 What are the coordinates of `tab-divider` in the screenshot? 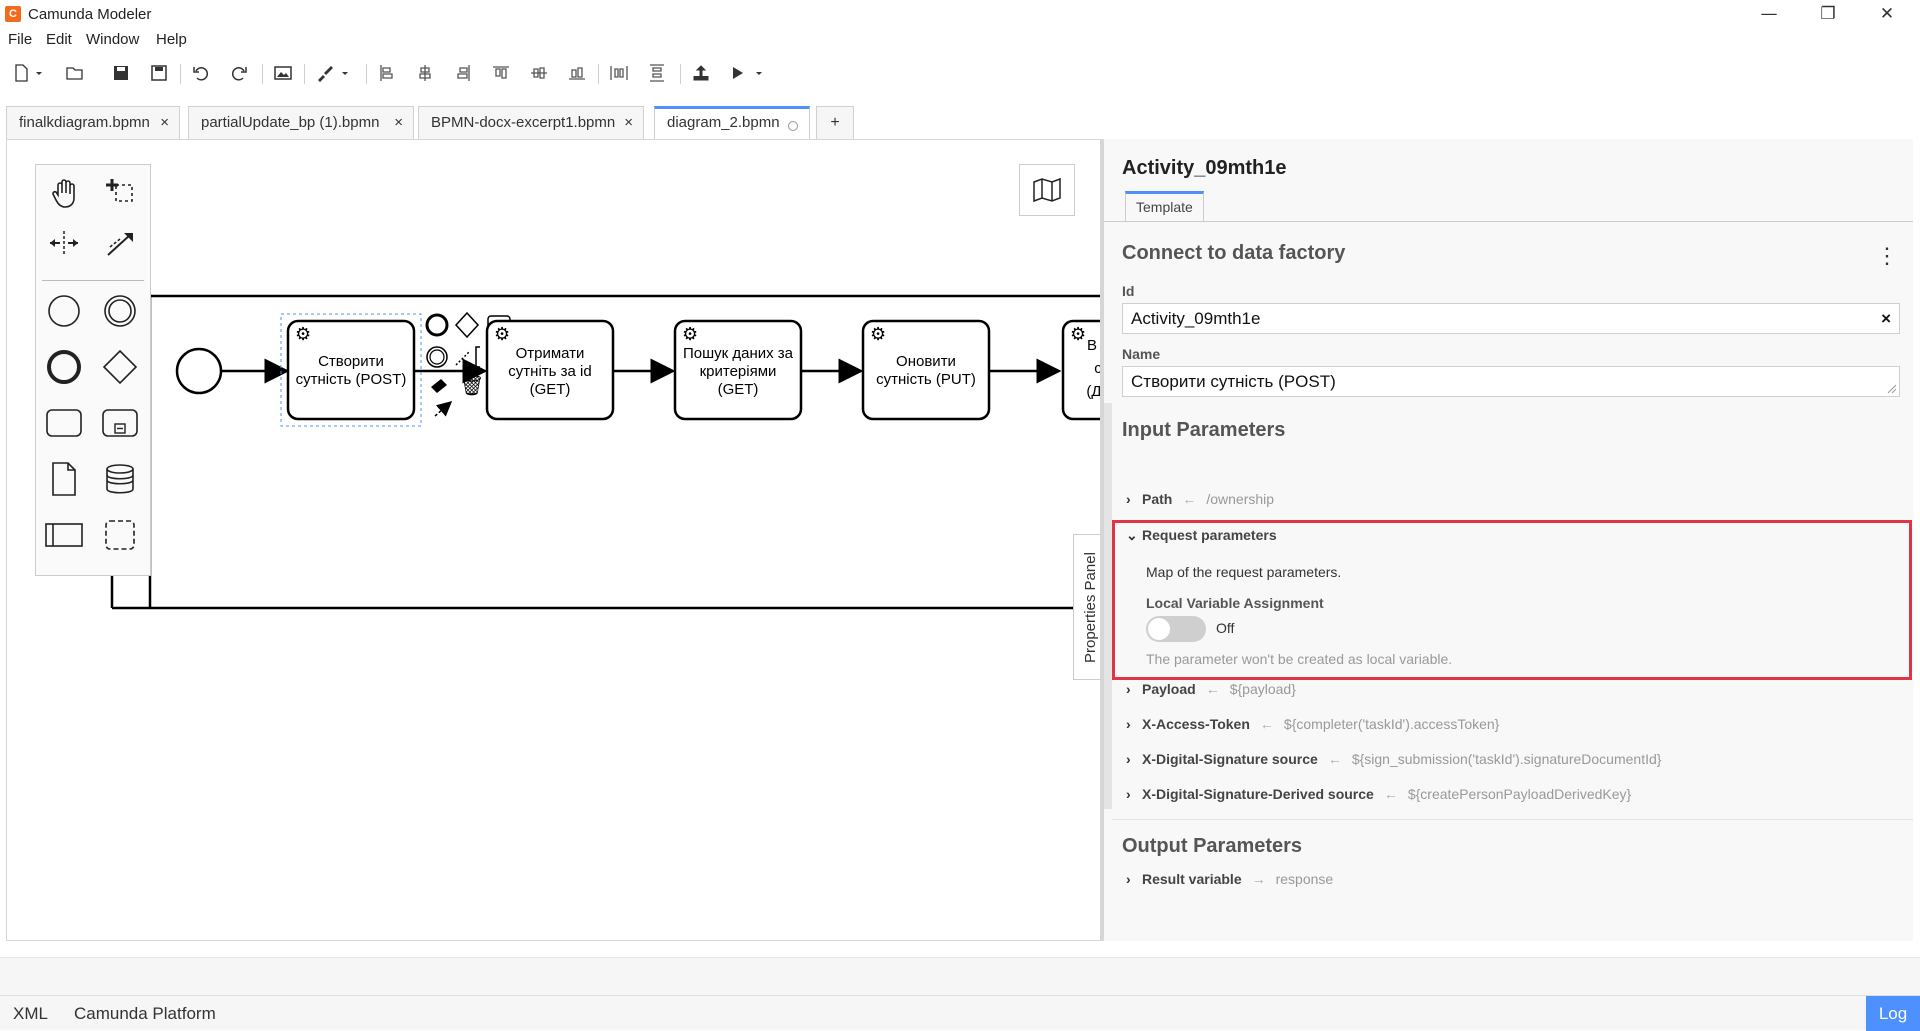 It's located at (1508, 221).